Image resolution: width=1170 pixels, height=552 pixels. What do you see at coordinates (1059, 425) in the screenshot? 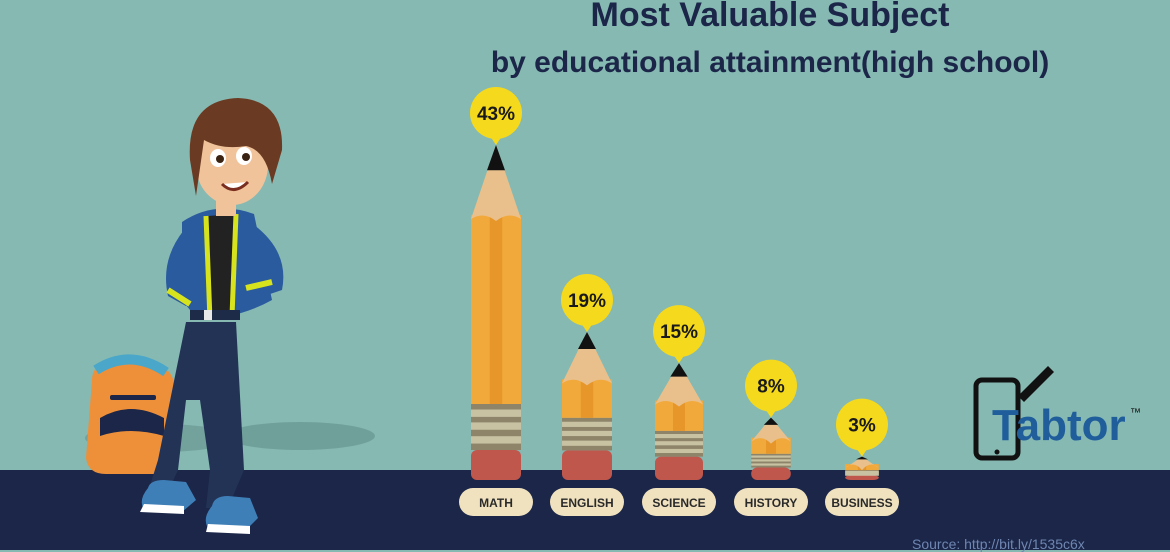
I see `tabtor-logo-text: Tabtor` at bounding box center [1059, 425].